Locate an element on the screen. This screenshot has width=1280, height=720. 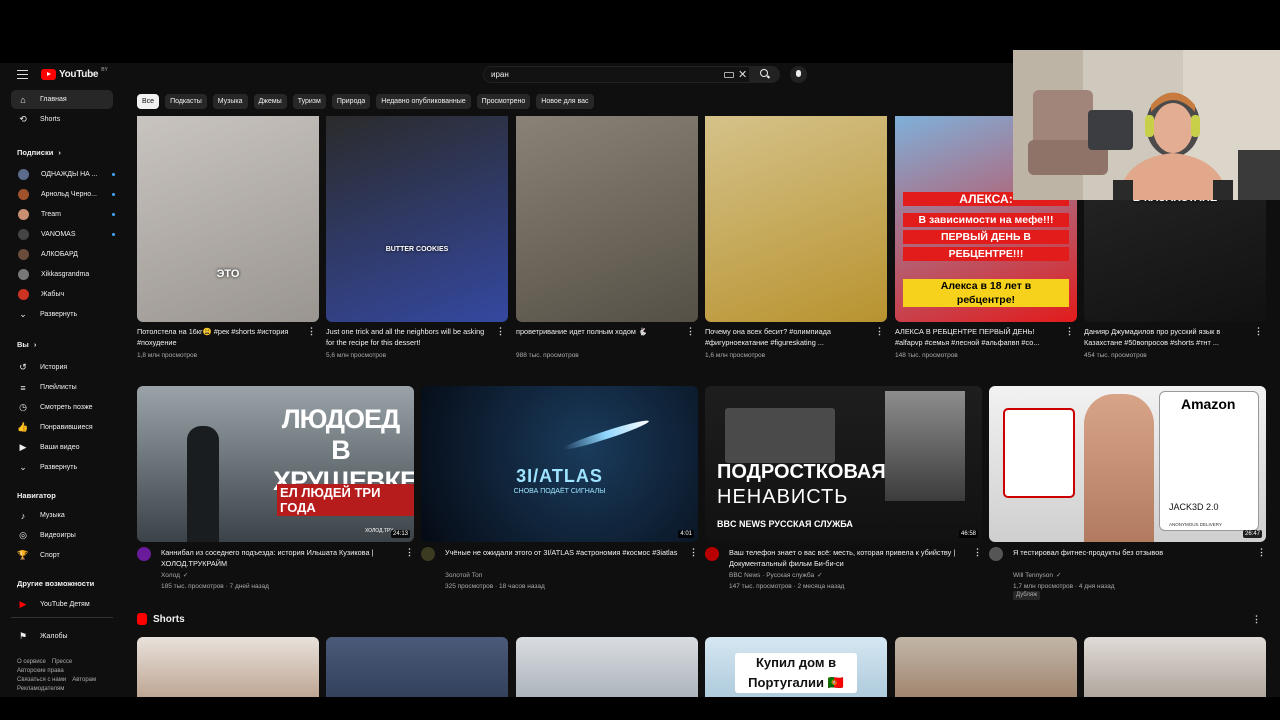
clear-search-icon: ✕ is located at coordinates (742, 74).